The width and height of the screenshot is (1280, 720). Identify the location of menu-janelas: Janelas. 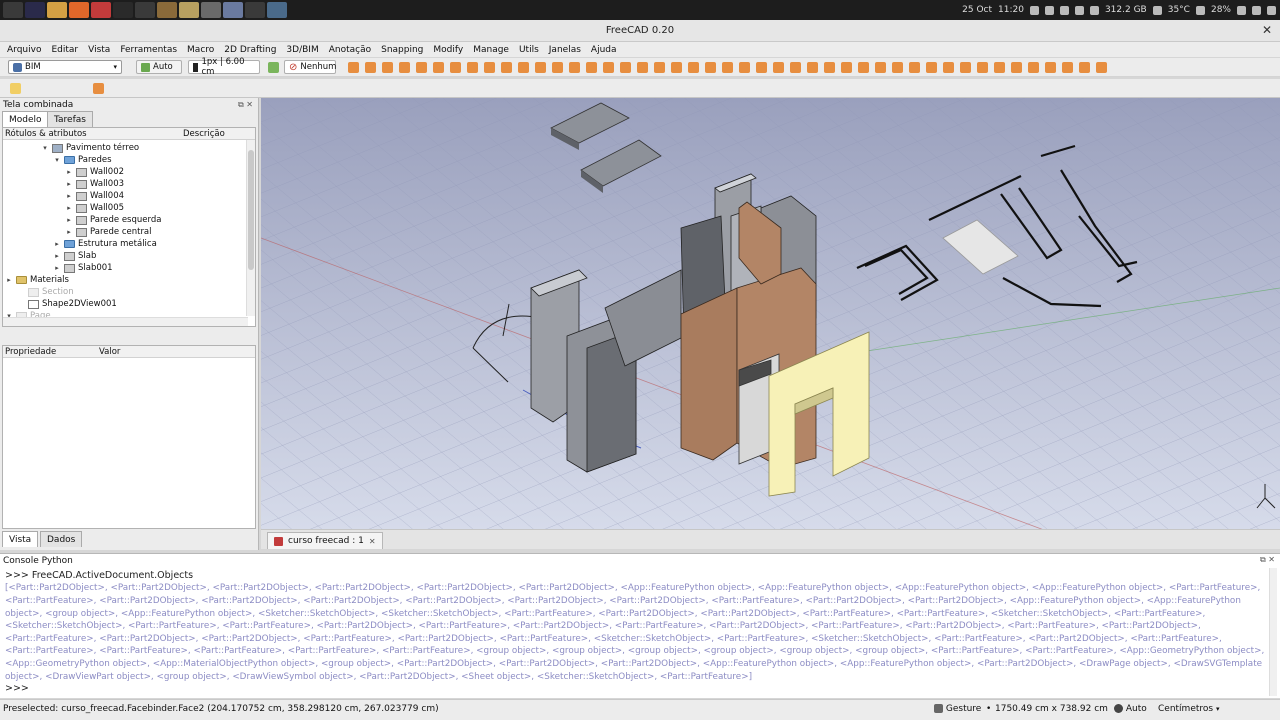
(565, 50).